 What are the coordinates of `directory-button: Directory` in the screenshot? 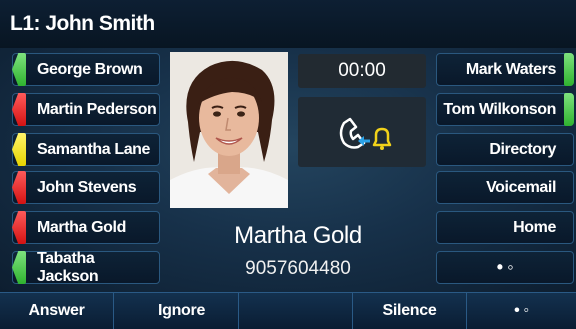 It's located at (505, 149).